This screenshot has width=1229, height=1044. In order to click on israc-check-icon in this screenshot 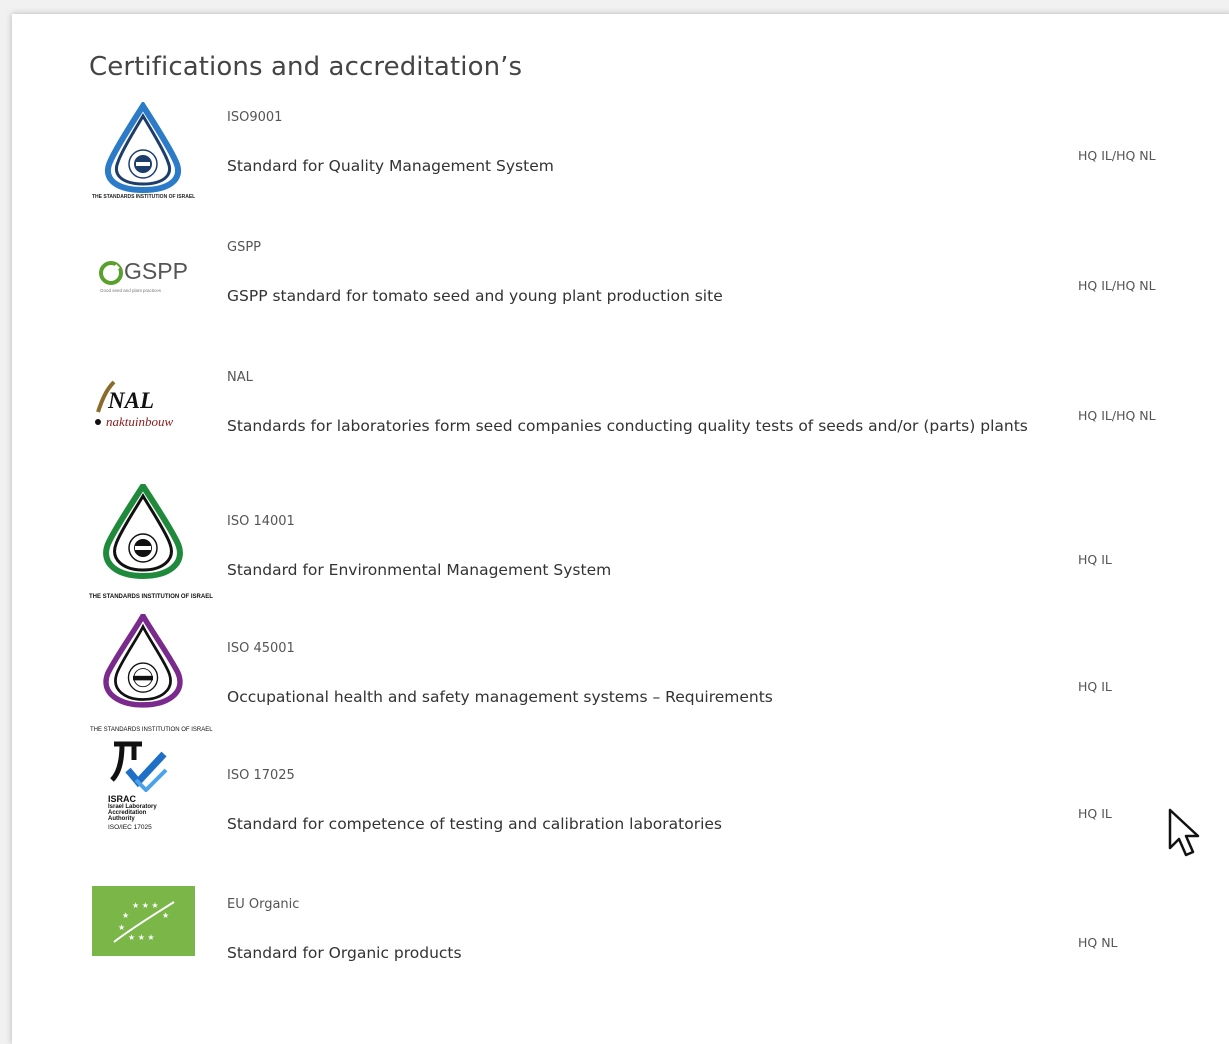, I will do `click(139, 766)`.